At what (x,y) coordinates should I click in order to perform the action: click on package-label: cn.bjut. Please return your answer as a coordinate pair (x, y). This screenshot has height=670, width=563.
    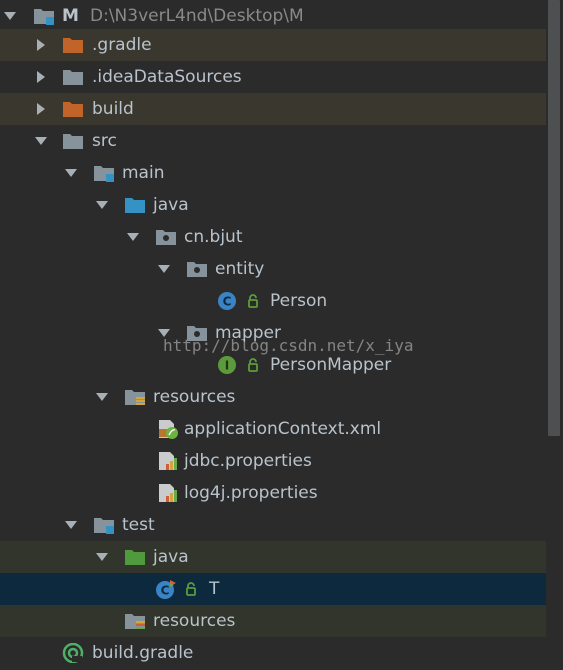
    Looking at the image, I should click on (213, 237).